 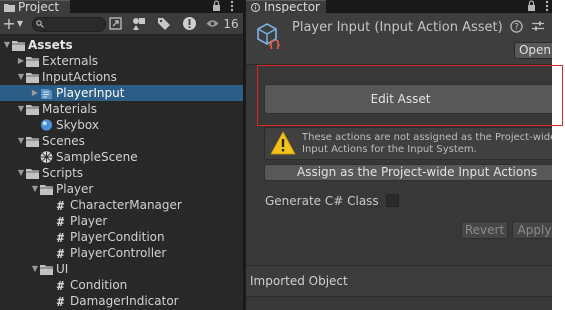 What do you see at coordinates (121, 189) in the screenshot?
I see `tree-item: ▼ Player` at bounding box center [121, 189].